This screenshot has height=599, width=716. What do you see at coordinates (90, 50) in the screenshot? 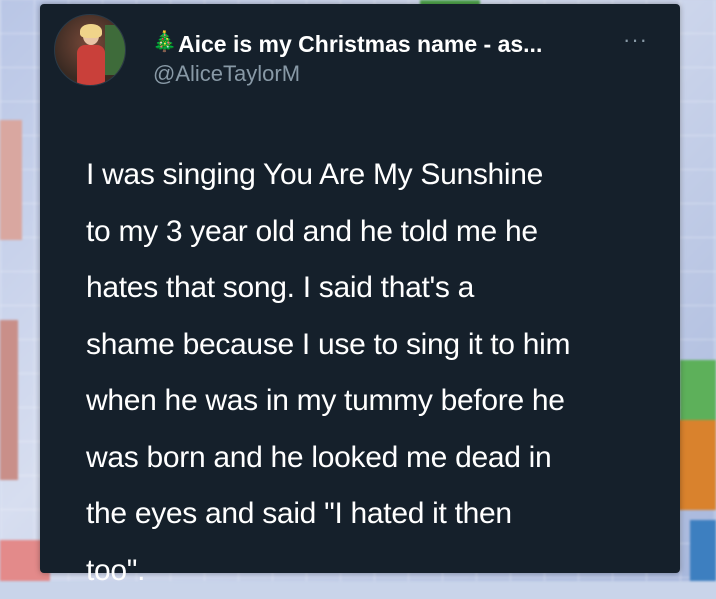
I see `avatar` at bounding box center [90, 50].